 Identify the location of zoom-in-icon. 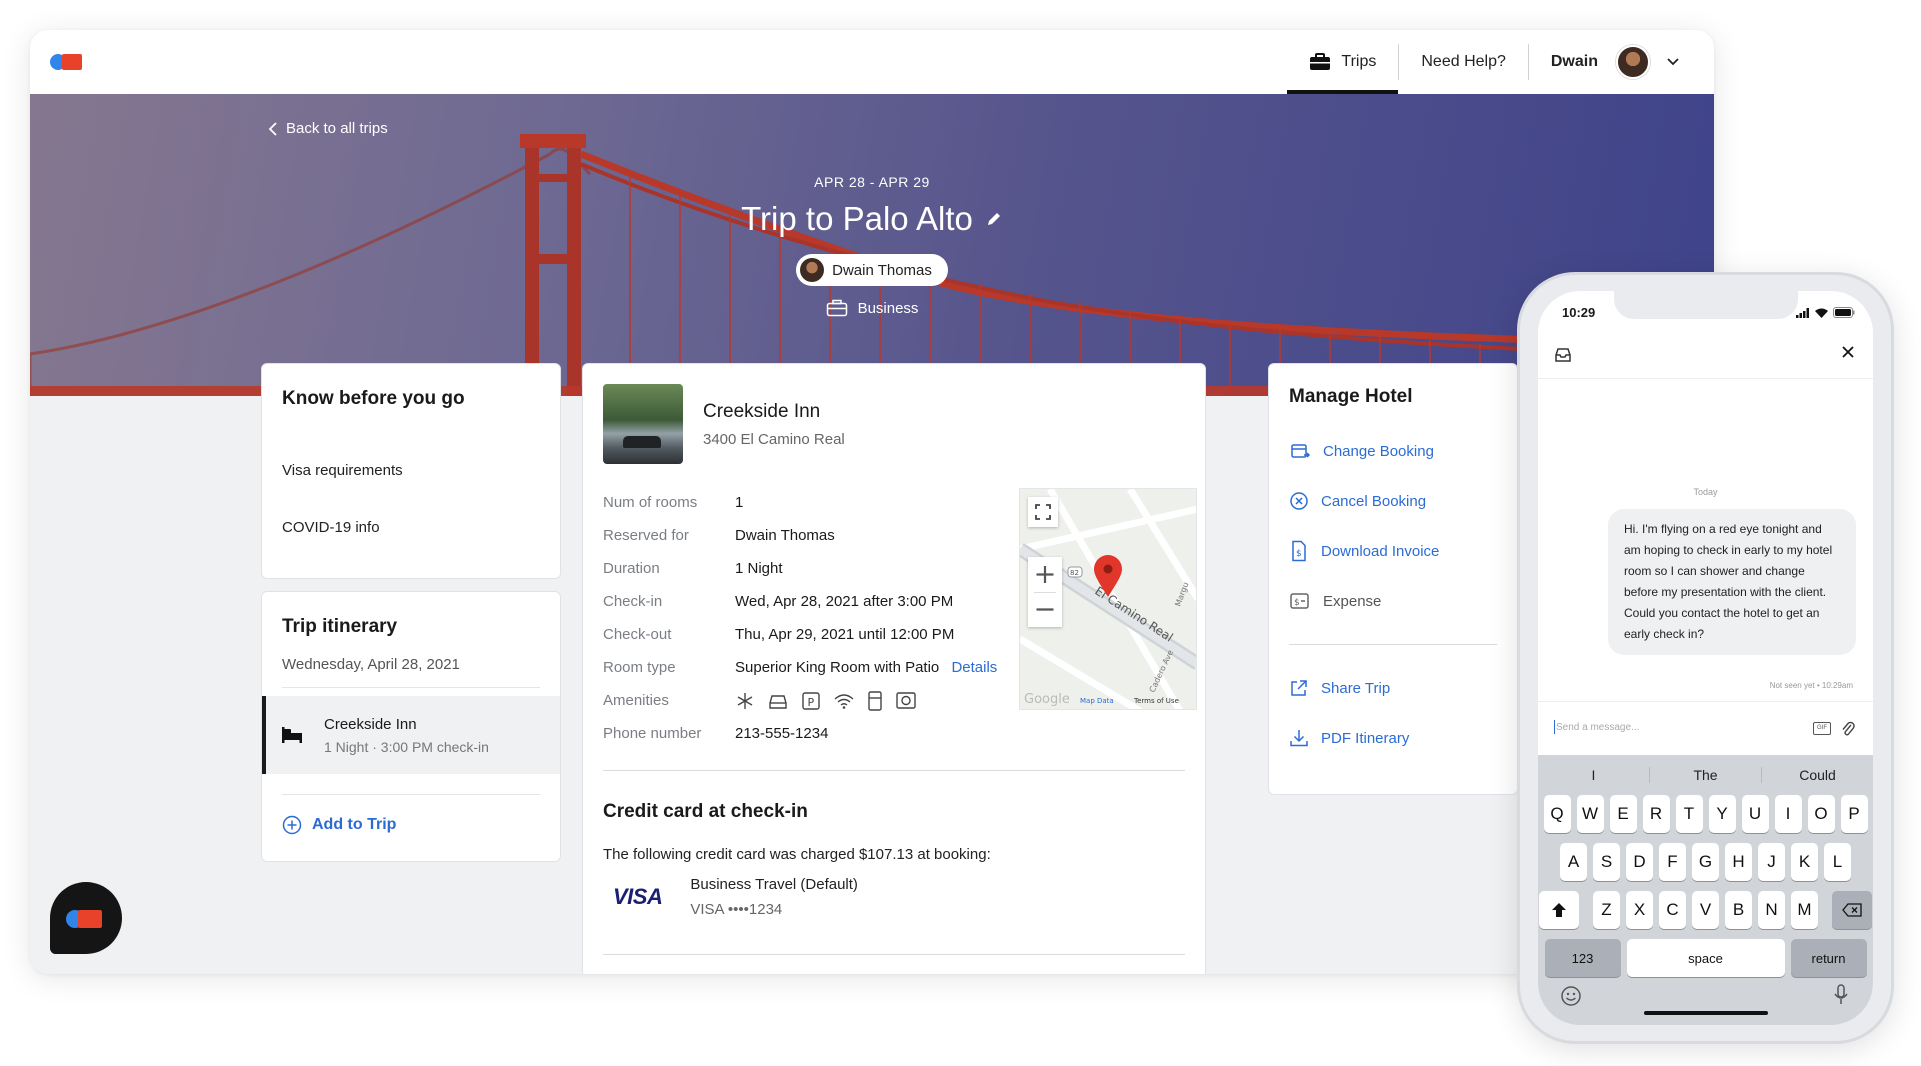
(1045, 574).